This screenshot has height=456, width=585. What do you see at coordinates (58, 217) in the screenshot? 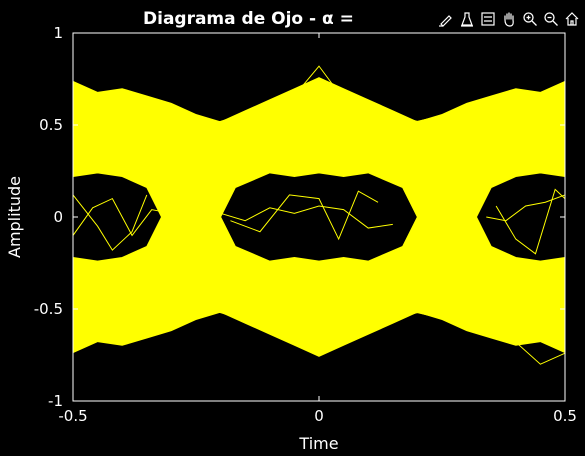
I see `y-tick-label: 0` at bounding box center [58, 217].